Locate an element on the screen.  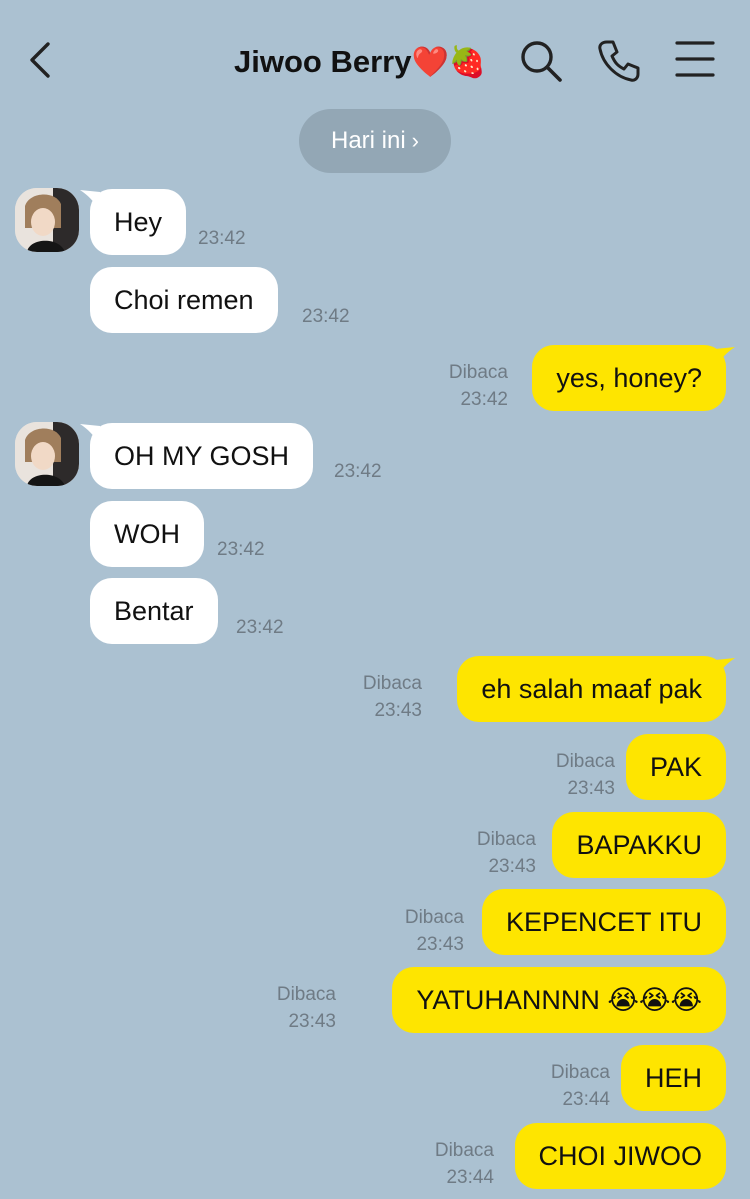
message-text: OH MY GOSH is located at coordinates (202, 456).